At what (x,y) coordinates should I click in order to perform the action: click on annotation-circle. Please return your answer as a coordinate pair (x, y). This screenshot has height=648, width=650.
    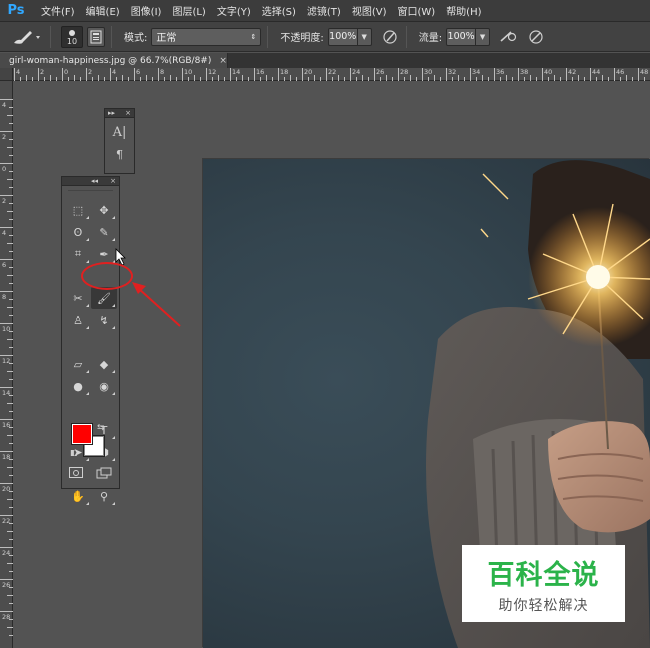
    Looking at the image, I should click on (107, 276).